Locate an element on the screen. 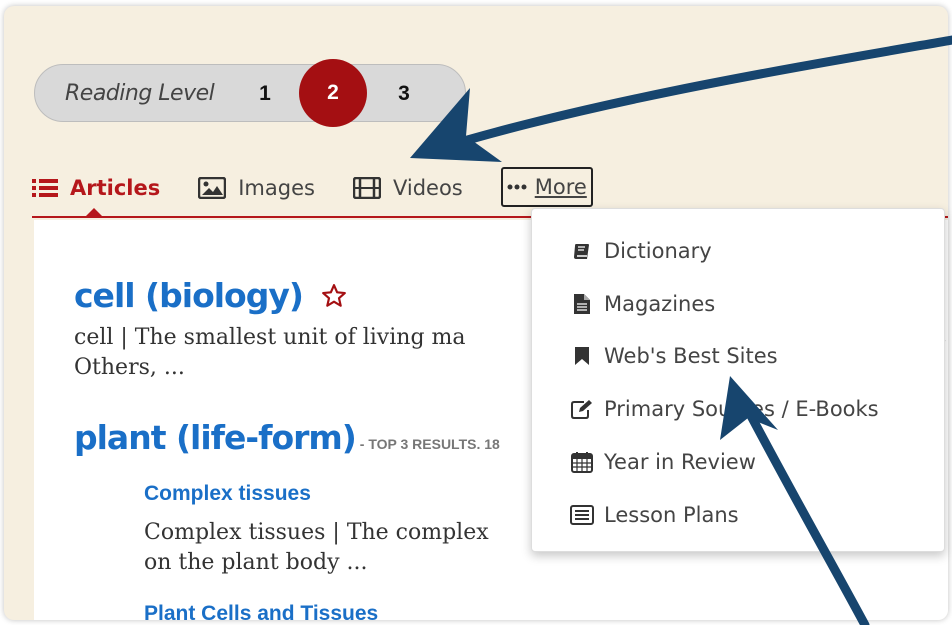 This screenshot has height=625, width=952. menu-item-year-in-review: Year in Review is located at coordinates (663, 462).